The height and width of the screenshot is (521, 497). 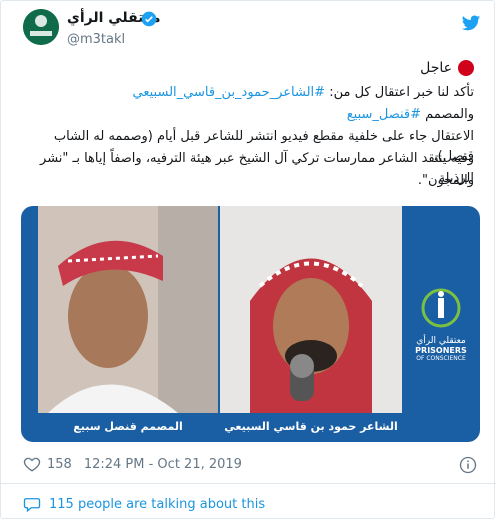 What do you see at coordinates (466, 68) in the screenshot?
I see `red-circle-icon` at bounding box center [466, 68].